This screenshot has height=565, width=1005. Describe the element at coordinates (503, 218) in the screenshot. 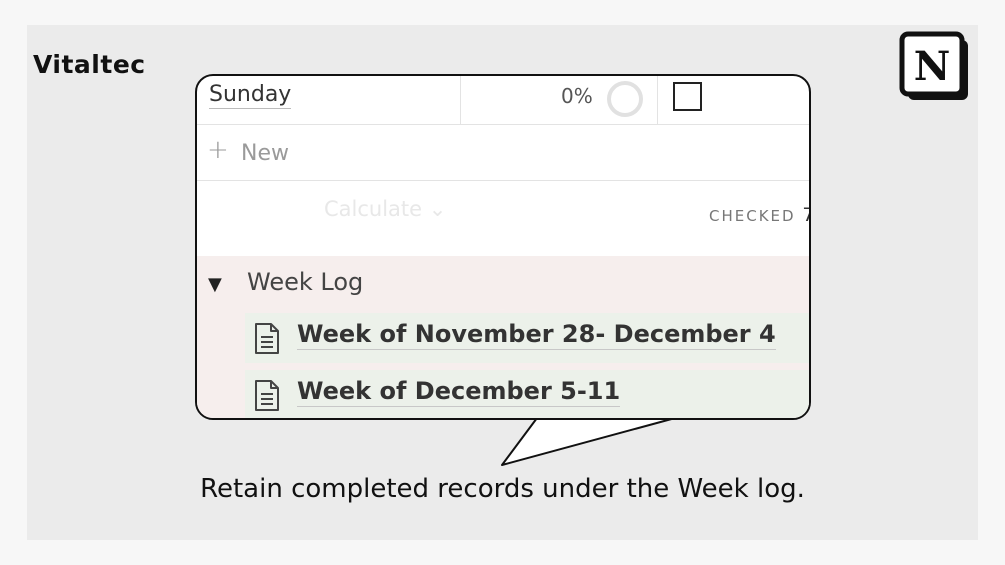

I see `table-footer: Calculate ⌄ CHECKED 7` at that location.